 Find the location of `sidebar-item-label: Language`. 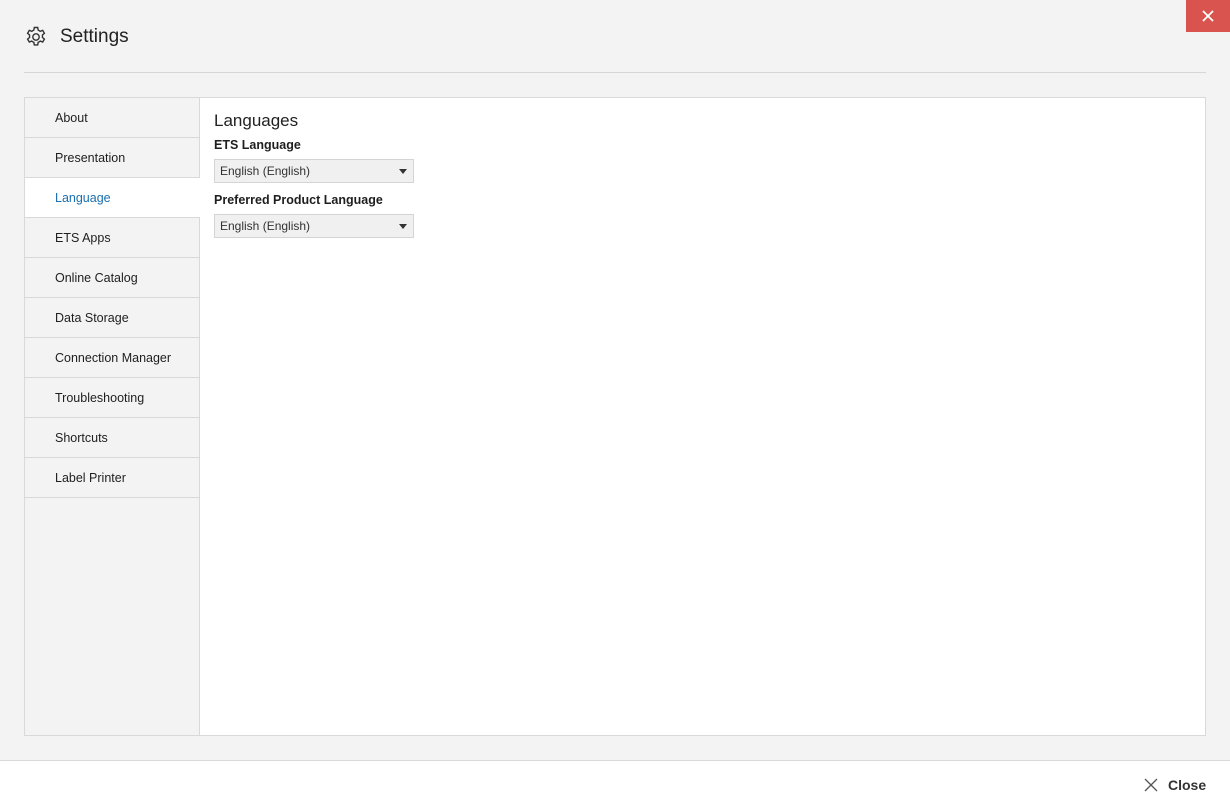

sidebar-item-label: Language is located at coordinates (83, 197).